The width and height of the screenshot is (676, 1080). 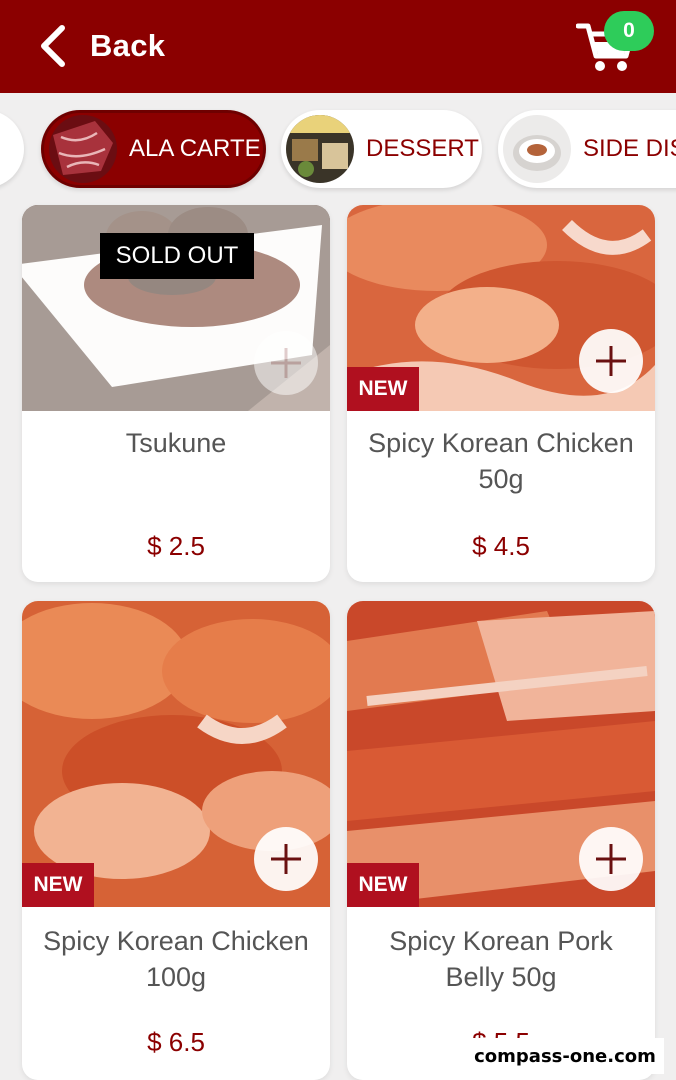 What do you see at coordinates (629, 148) in the screenshot?
I see `category-label: SIDE DISH` at bounding box center [629, 148].